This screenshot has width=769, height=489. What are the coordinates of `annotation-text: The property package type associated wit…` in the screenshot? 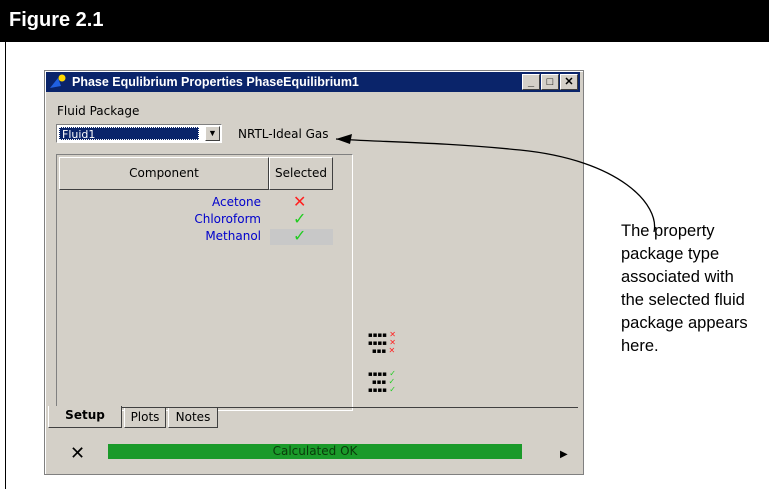 It's located at (684, 288).